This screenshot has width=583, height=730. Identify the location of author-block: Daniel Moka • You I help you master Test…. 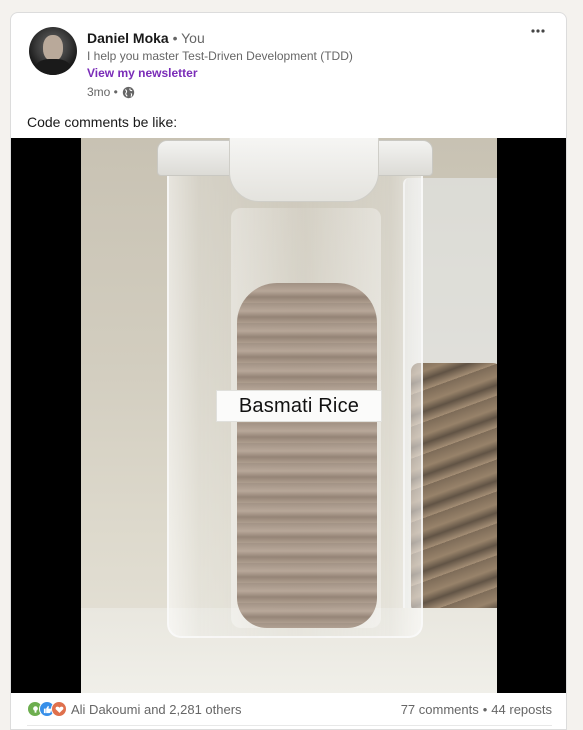
(220, 64).